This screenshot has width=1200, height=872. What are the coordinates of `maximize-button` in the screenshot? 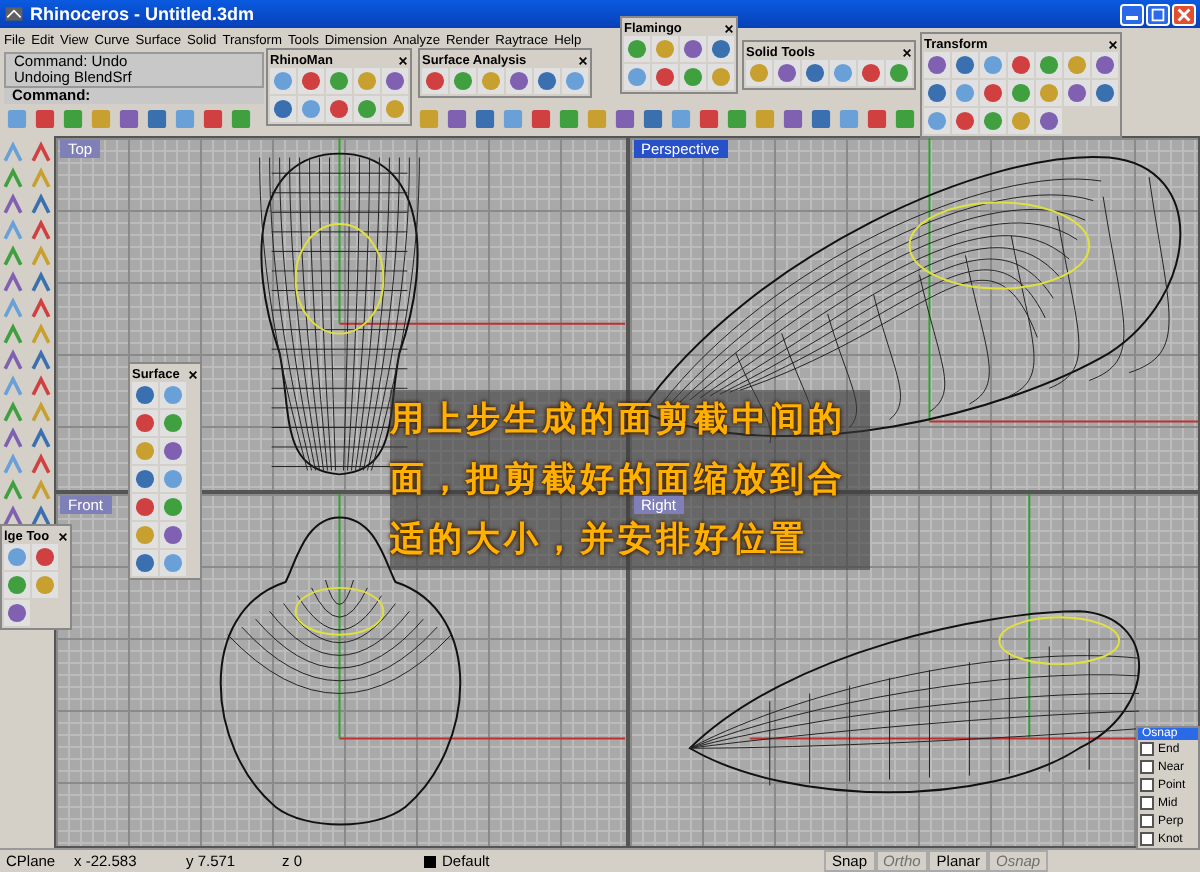 It's located at (1158, 14).